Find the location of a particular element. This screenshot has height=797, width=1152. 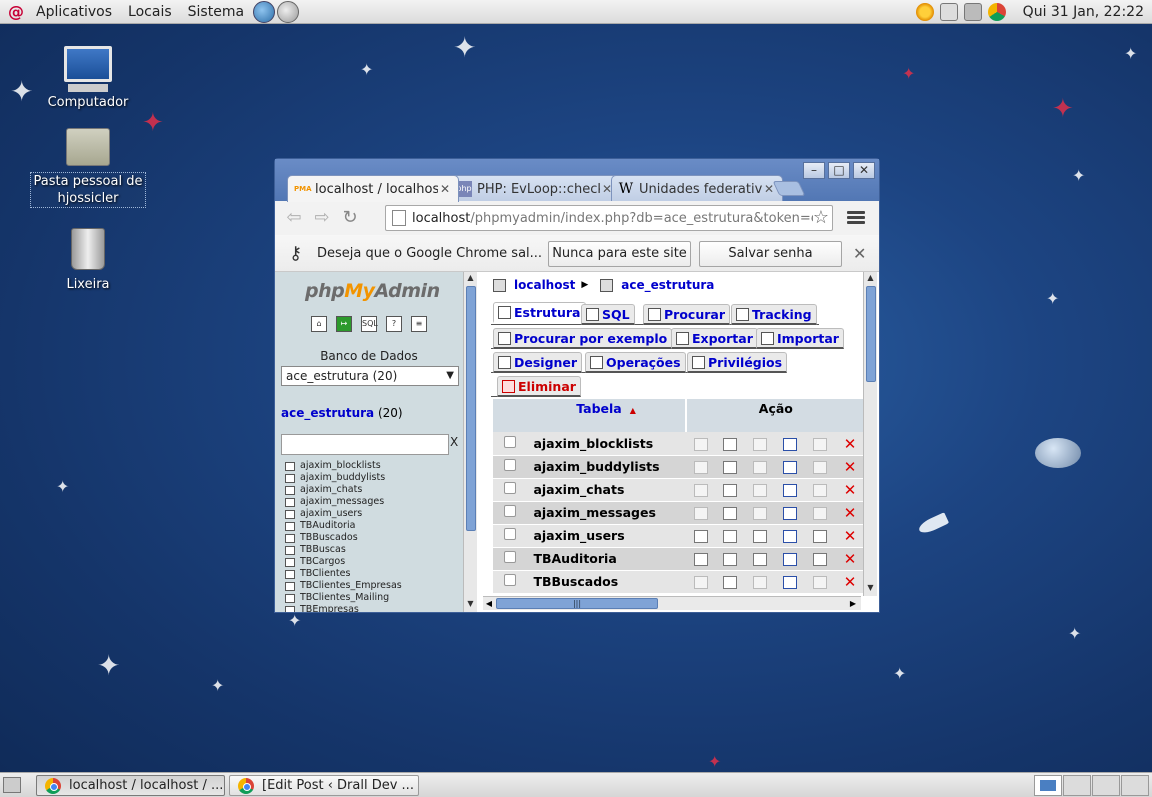

tab-operacoes: Operações is located at coordinates (635, 362).